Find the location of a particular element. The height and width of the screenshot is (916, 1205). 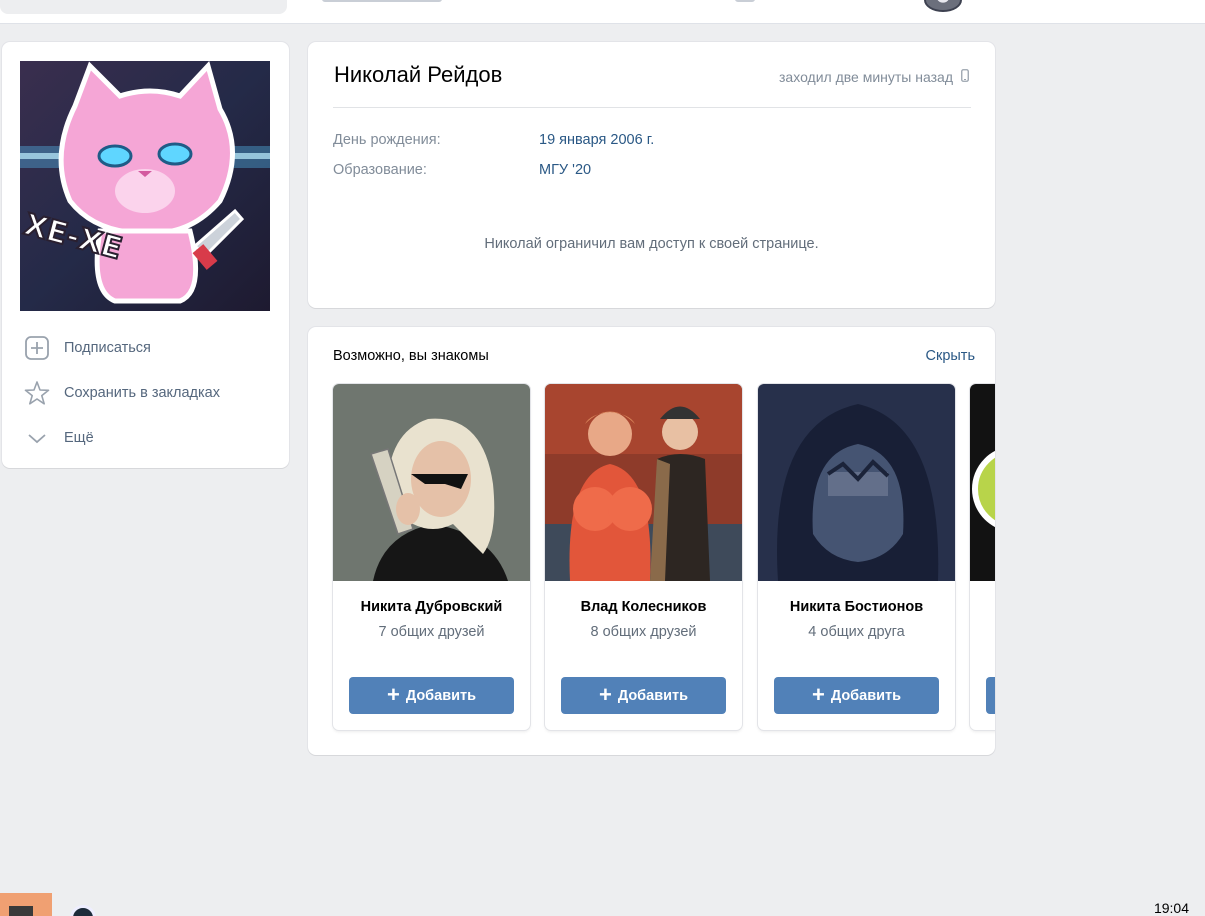

avatar-image: ХЕ-ХЕ is located at coordinates (145, 186).